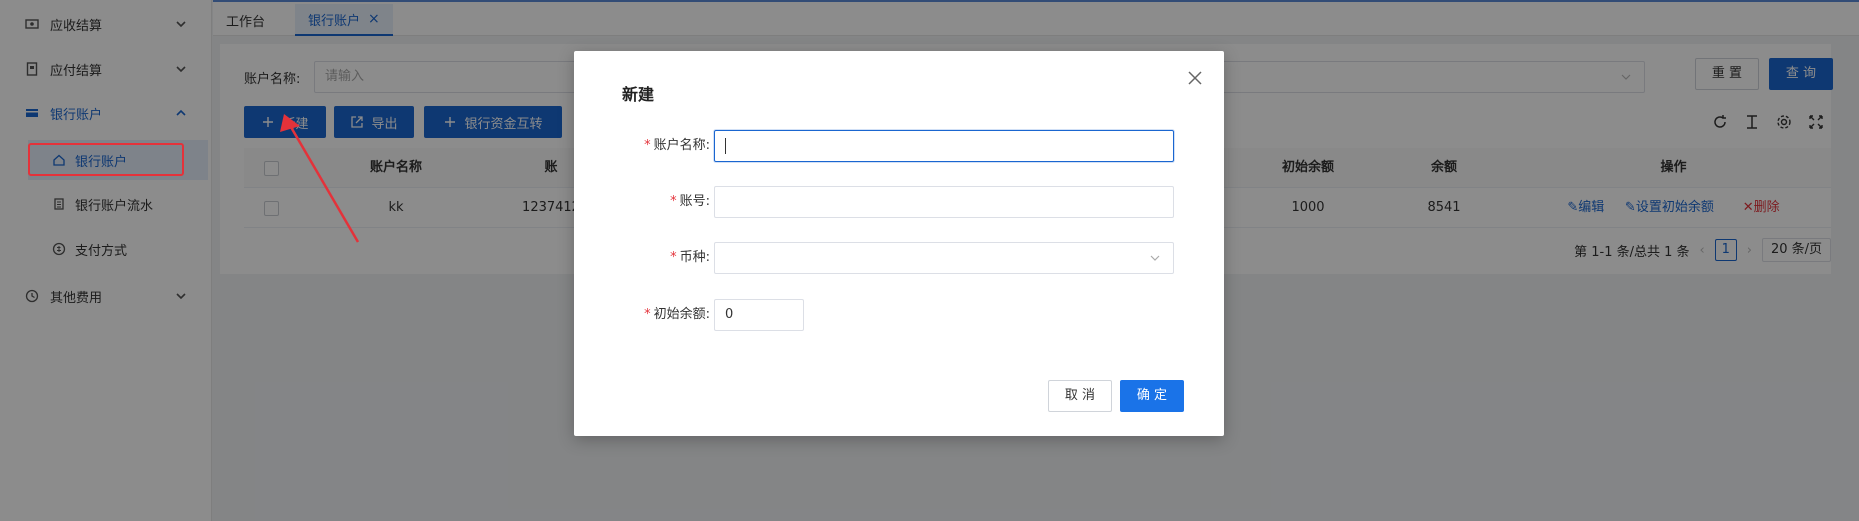 This screenshot has height=521, width=1859. Describe the element at coordinates (320, 178) in the screenshot. I see `annotation-arrow-icon` at that location.